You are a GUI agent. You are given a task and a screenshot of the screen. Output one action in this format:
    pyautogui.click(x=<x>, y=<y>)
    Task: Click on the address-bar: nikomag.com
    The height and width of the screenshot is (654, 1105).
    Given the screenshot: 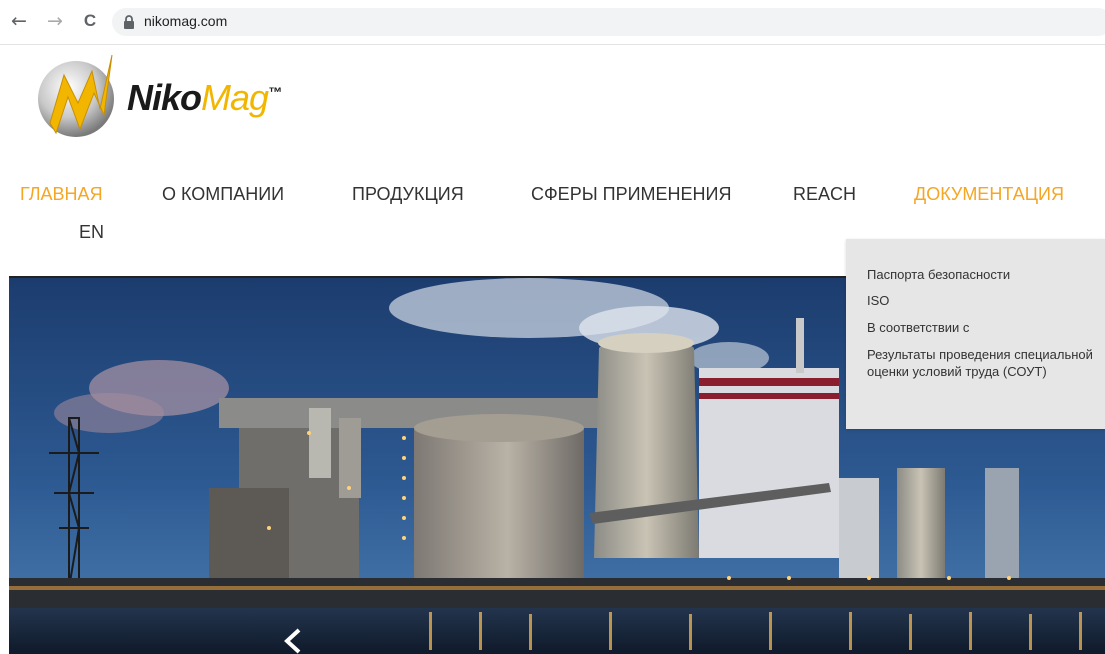 What is the action you would take?
    pyautogui.click(x=608, y=22)
    